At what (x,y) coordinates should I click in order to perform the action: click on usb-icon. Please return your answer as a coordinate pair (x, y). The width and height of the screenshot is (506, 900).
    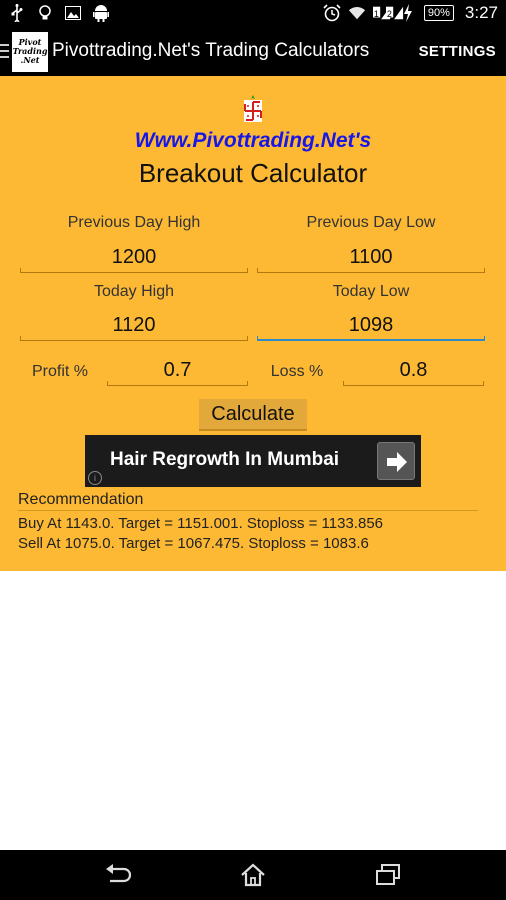
    Looking at the image, I should click on (17, 13).